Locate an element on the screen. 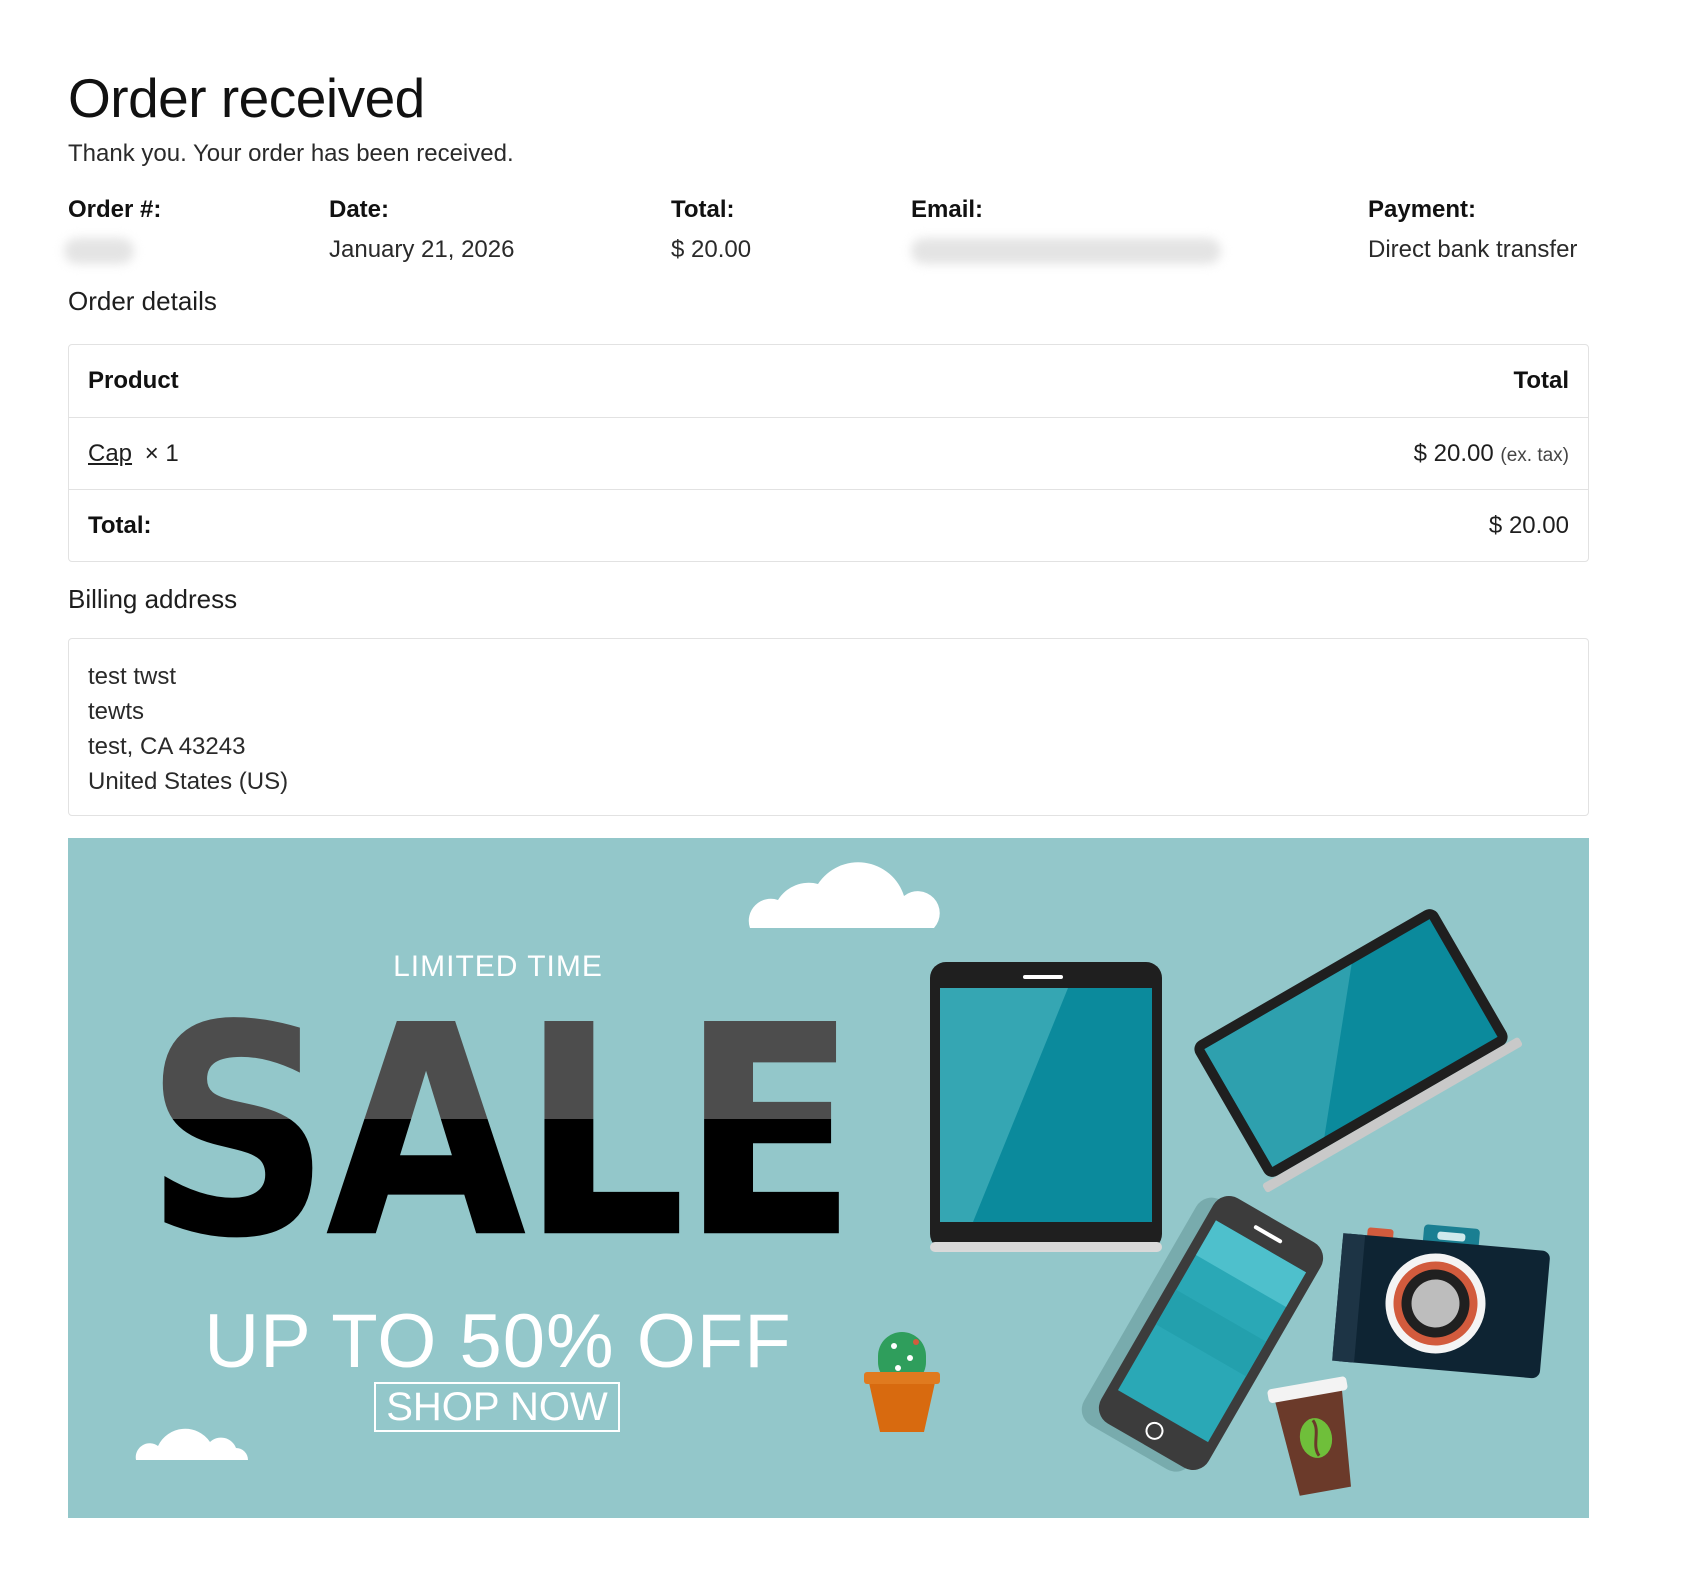 The width and height of the screenshot is (1694, 1584). address-line: tewts is located at coordinates (116, 711).